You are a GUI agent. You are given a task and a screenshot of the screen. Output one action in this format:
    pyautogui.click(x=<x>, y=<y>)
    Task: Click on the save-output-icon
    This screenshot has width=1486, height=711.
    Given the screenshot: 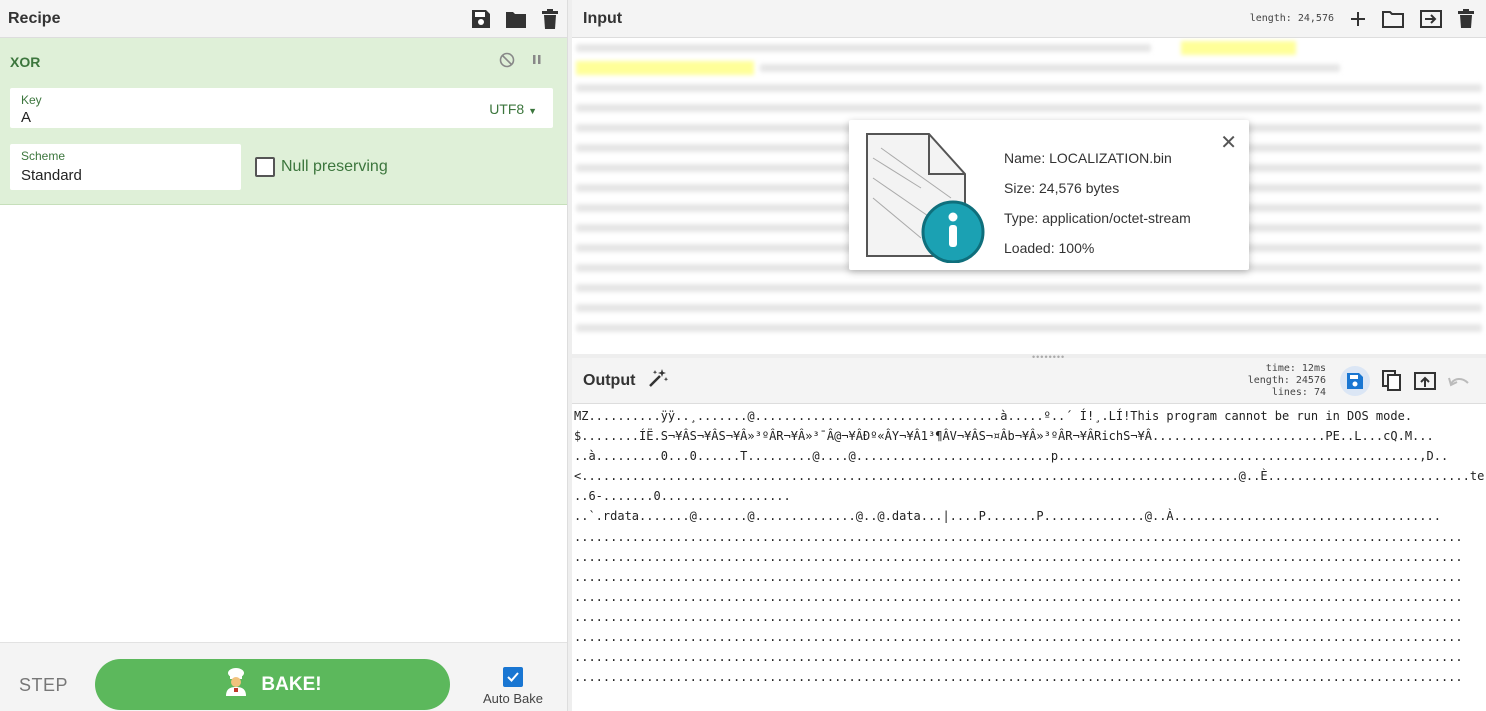 What is the action you would take?
    pyautogui.click(x=1355, y=380)
    